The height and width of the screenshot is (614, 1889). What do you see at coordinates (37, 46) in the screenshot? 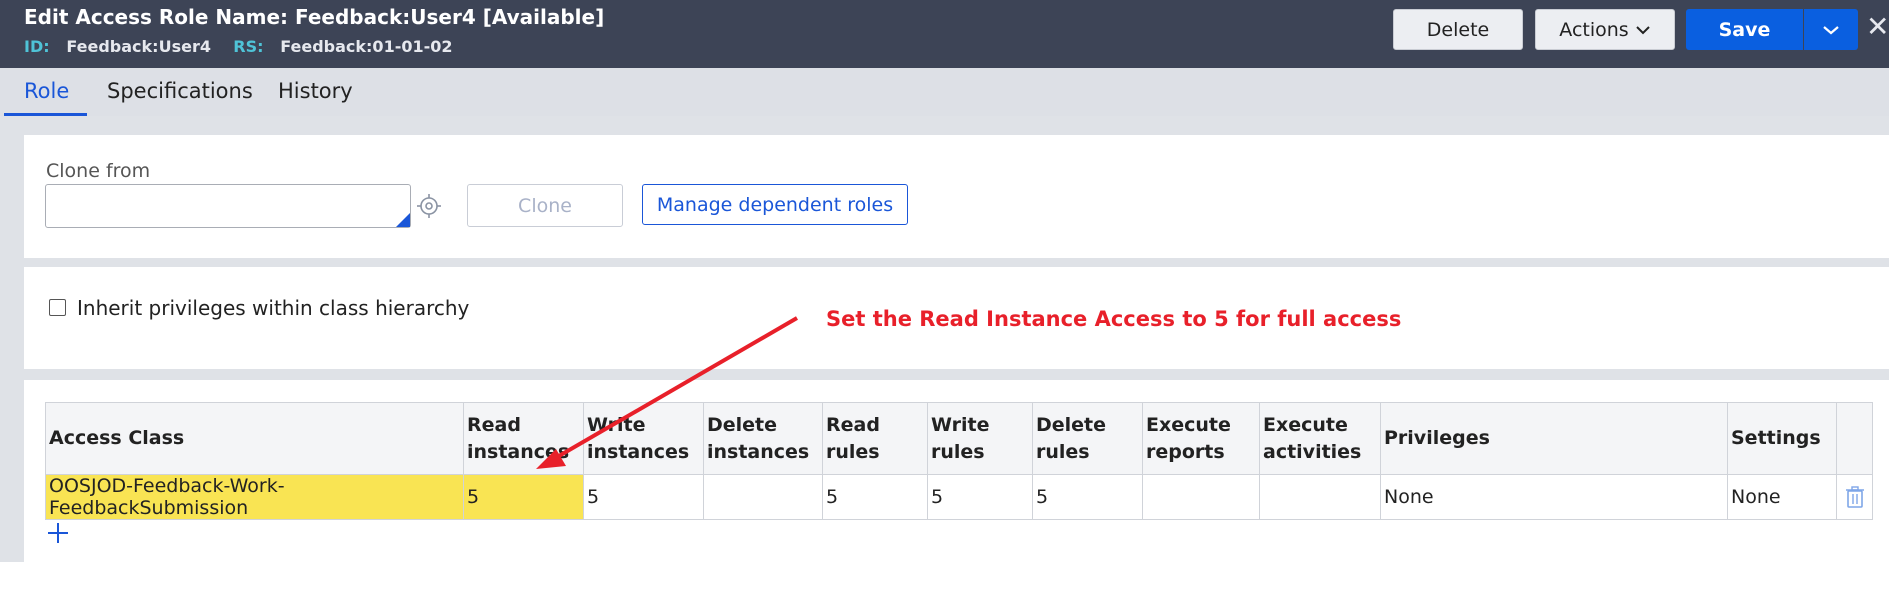
I see `id-key: ID:` at bounding box center [37, 46].